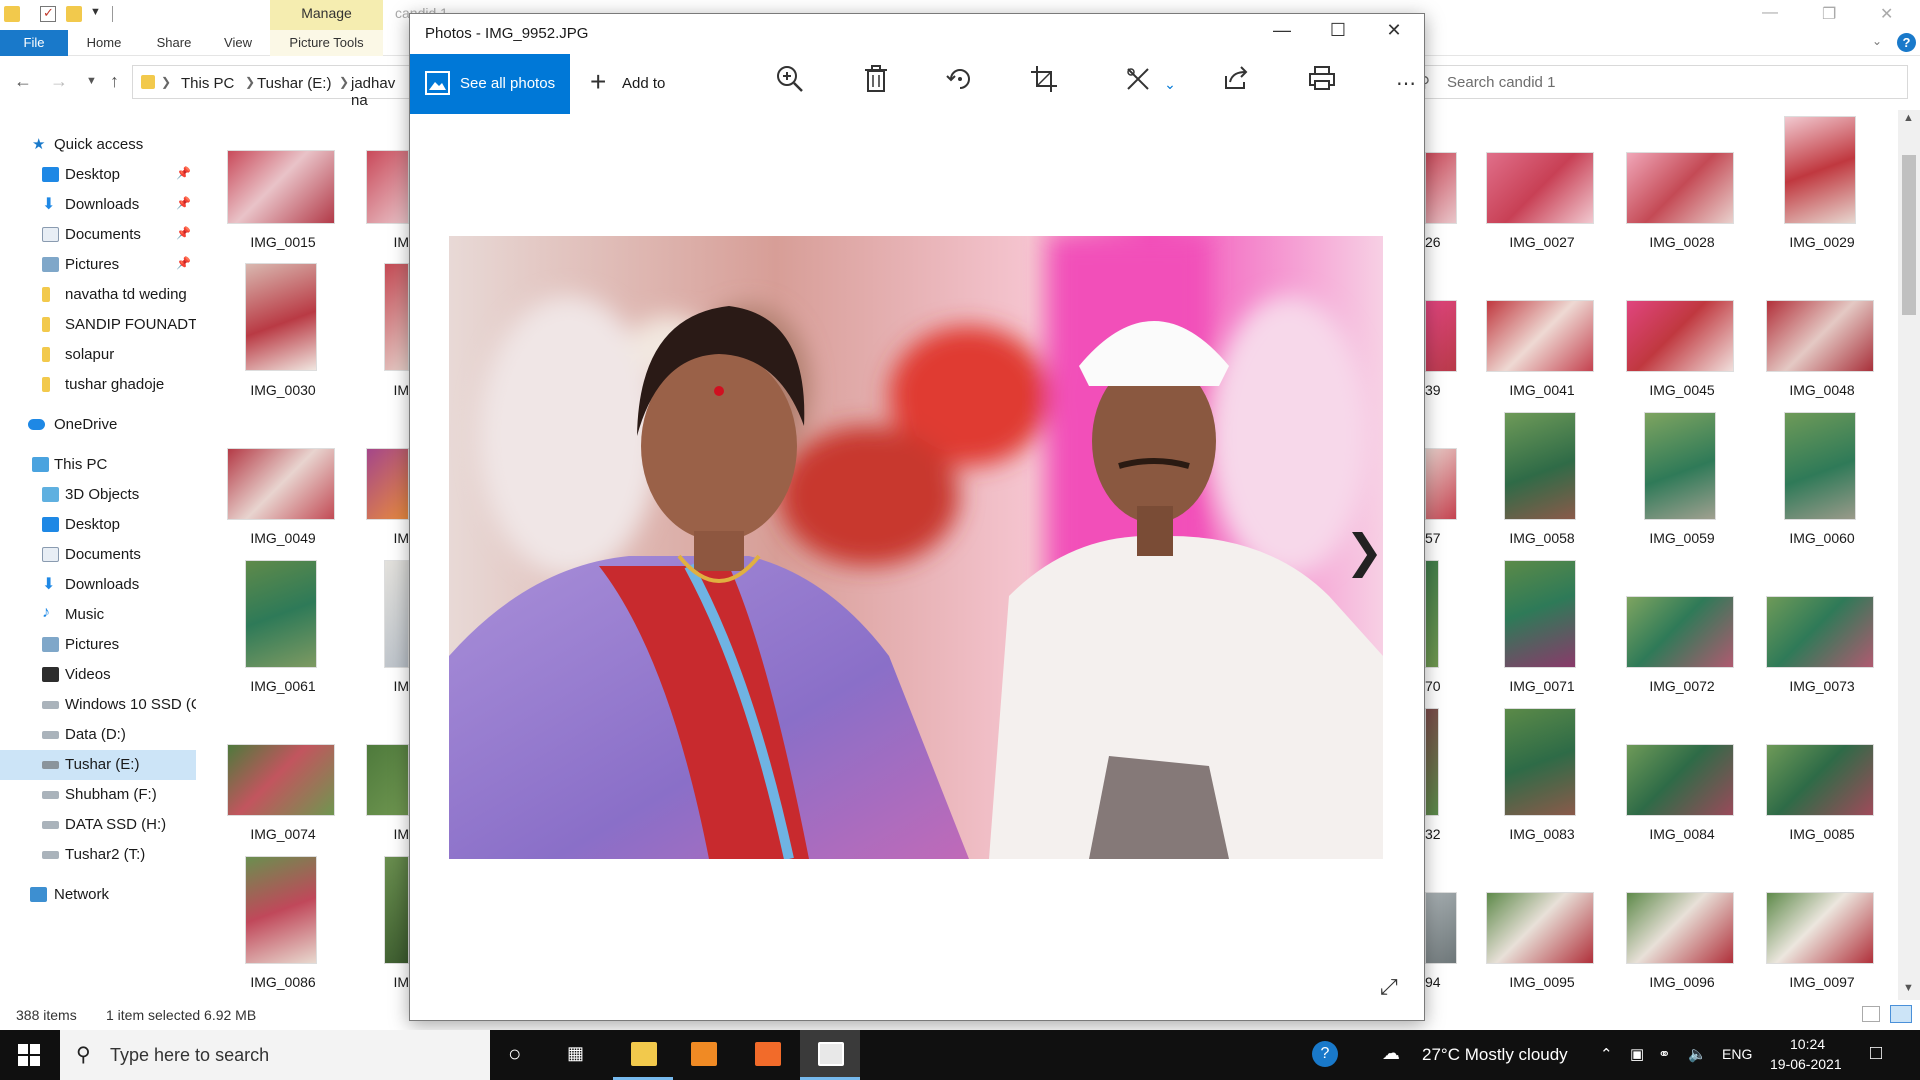  I want to click on nav-pictures: Pictures, so click(98, 645).